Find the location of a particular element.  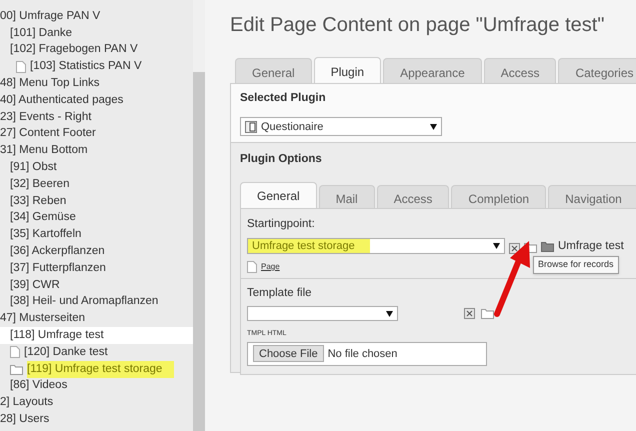

tree-item: 00] Umfrage PAN V is located at coordinates (96, 16).